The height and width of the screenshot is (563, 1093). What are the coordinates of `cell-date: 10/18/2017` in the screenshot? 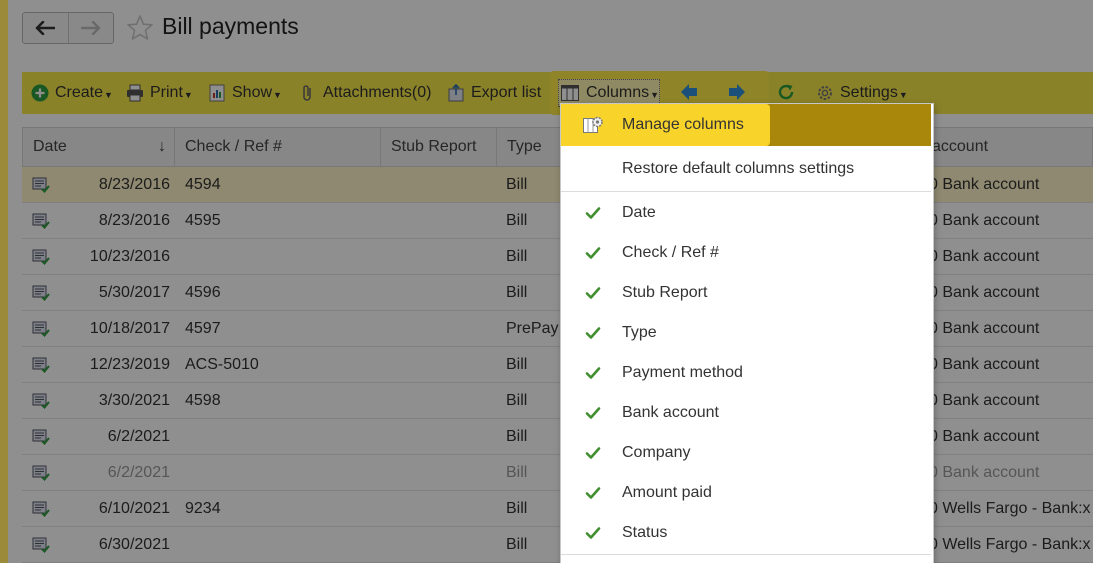 It's located at (129, 328).